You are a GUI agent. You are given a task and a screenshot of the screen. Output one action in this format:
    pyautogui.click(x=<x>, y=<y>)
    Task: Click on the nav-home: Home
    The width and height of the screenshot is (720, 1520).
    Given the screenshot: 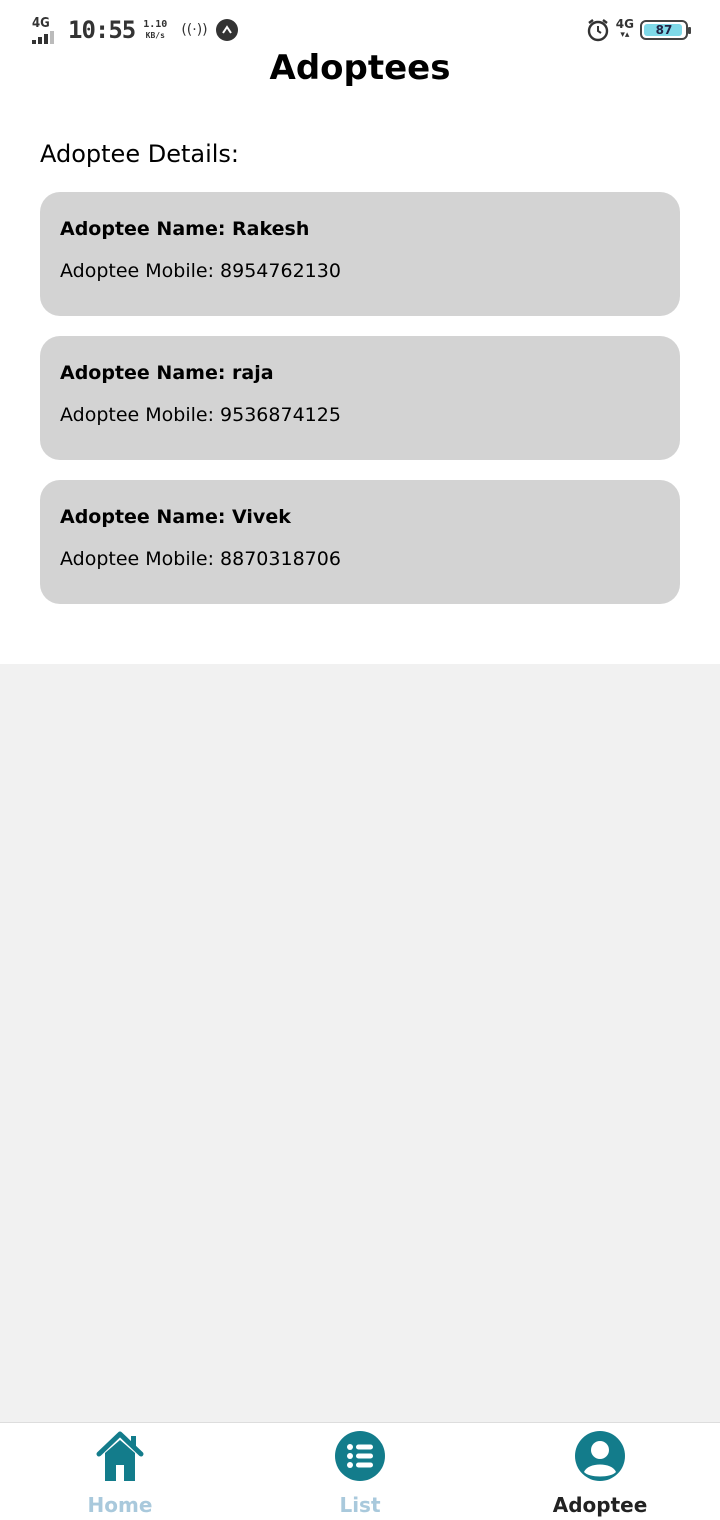 What is the action you would take?
    pyautogui.click(x=120, y=1471)
    